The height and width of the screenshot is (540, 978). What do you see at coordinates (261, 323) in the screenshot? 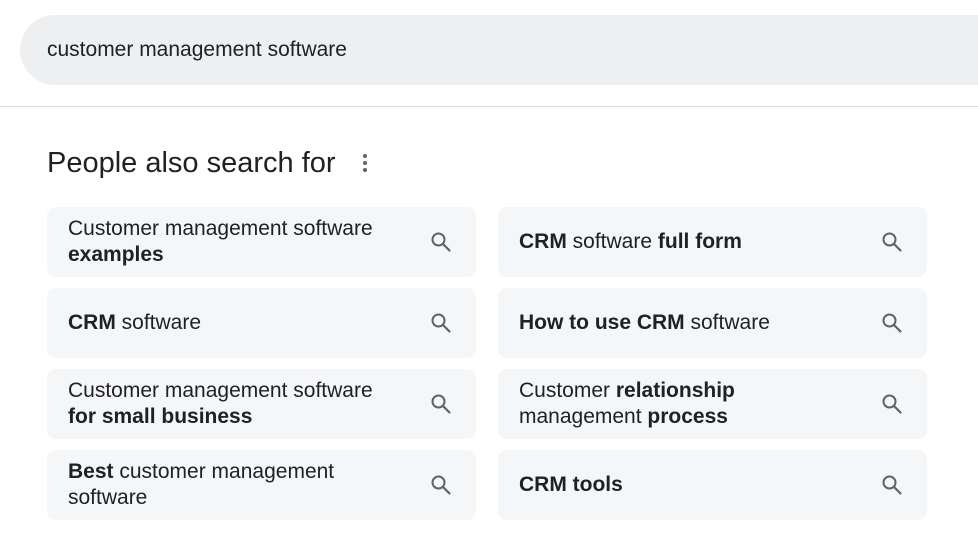
I see `suggestion-chip: CRM software` at bounding box center [261, 323].